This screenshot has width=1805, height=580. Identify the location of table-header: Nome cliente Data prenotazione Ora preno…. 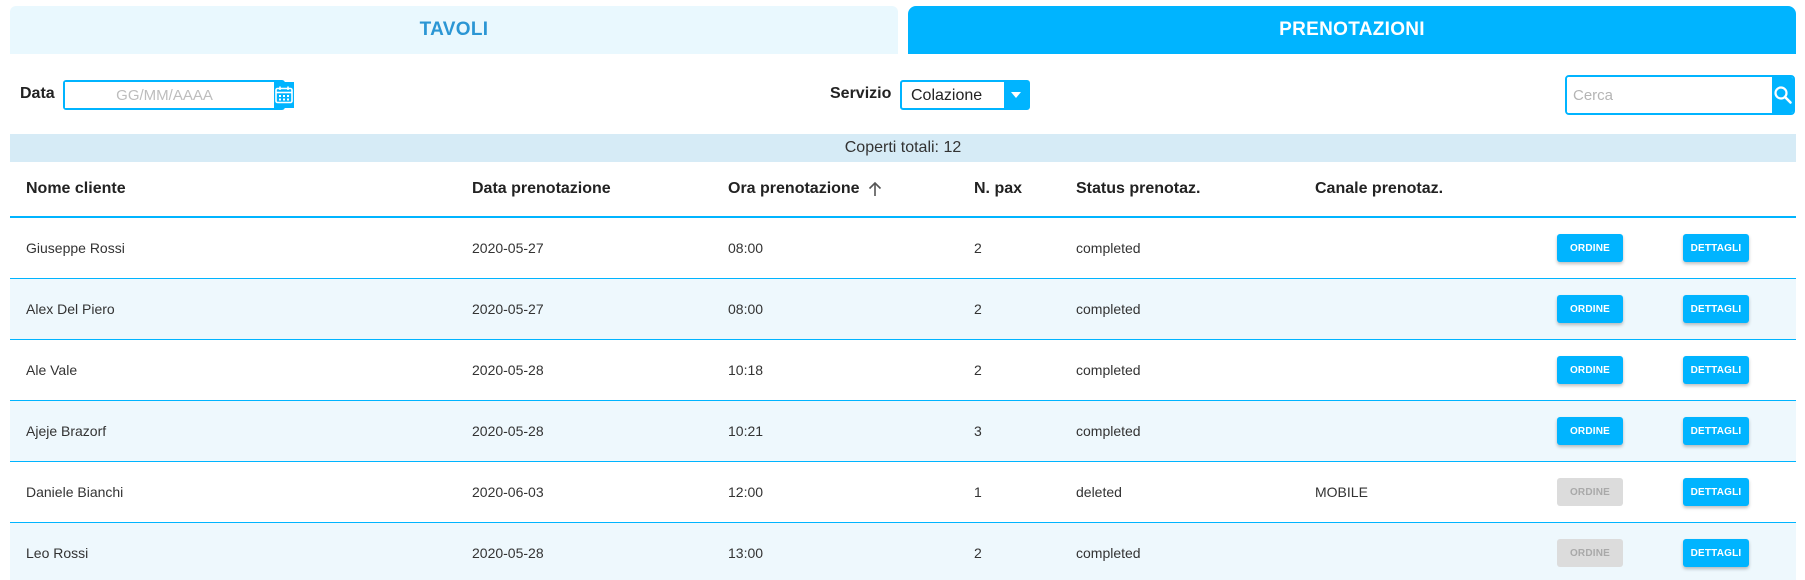
(903, 190).